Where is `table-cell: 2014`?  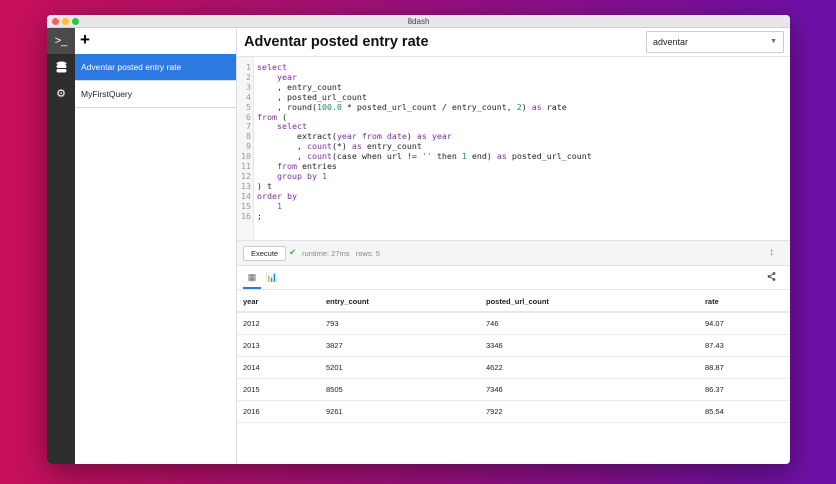 table-cell: 2014 is located at coordinates (278, 367).